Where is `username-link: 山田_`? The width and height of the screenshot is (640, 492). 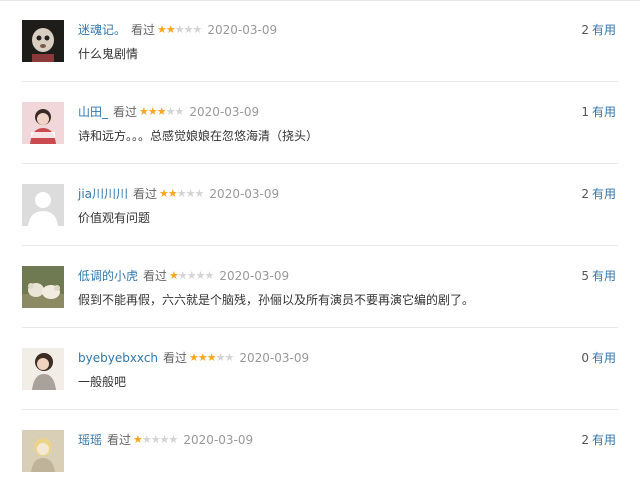 username-link: 山田_ is located at coordinates (93, 112).